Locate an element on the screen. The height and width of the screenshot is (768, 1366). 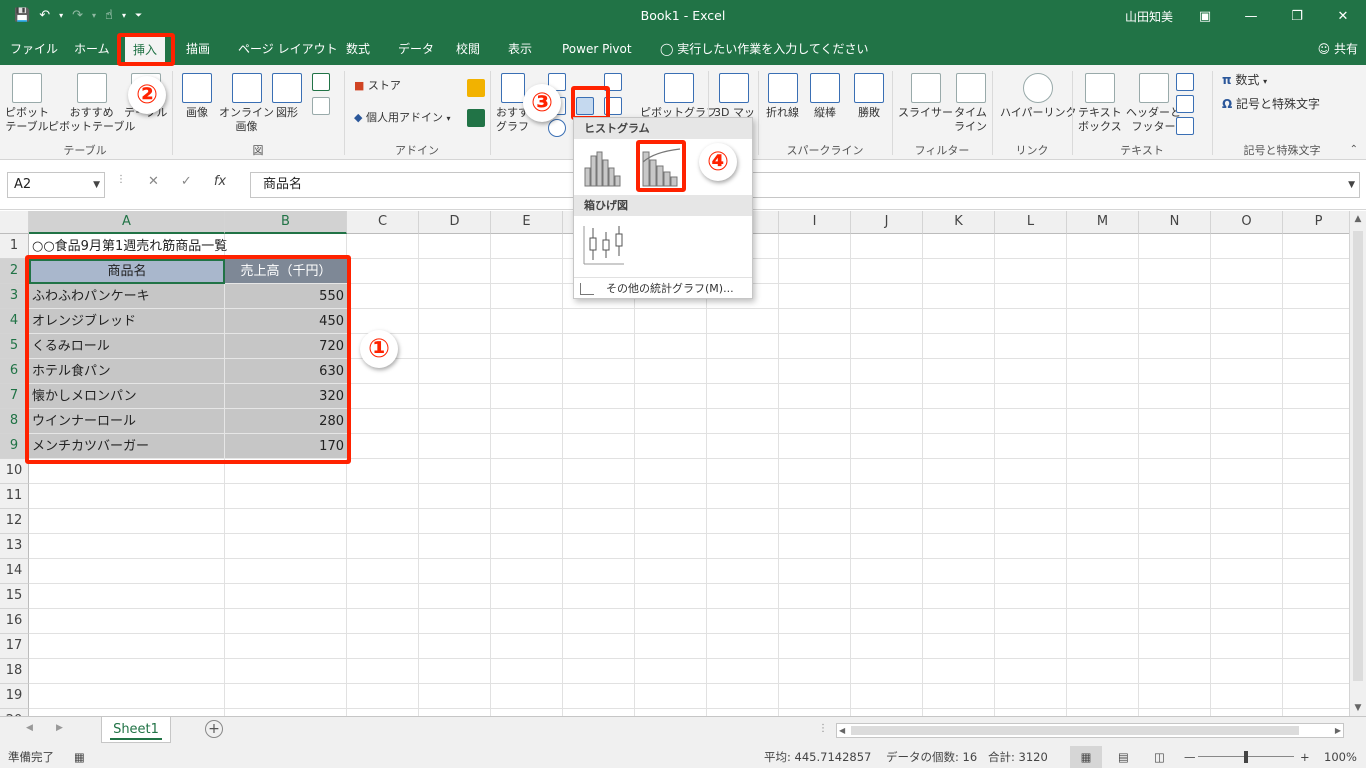
macro-record-icon: ▦ is located at coordinates (79, 757).